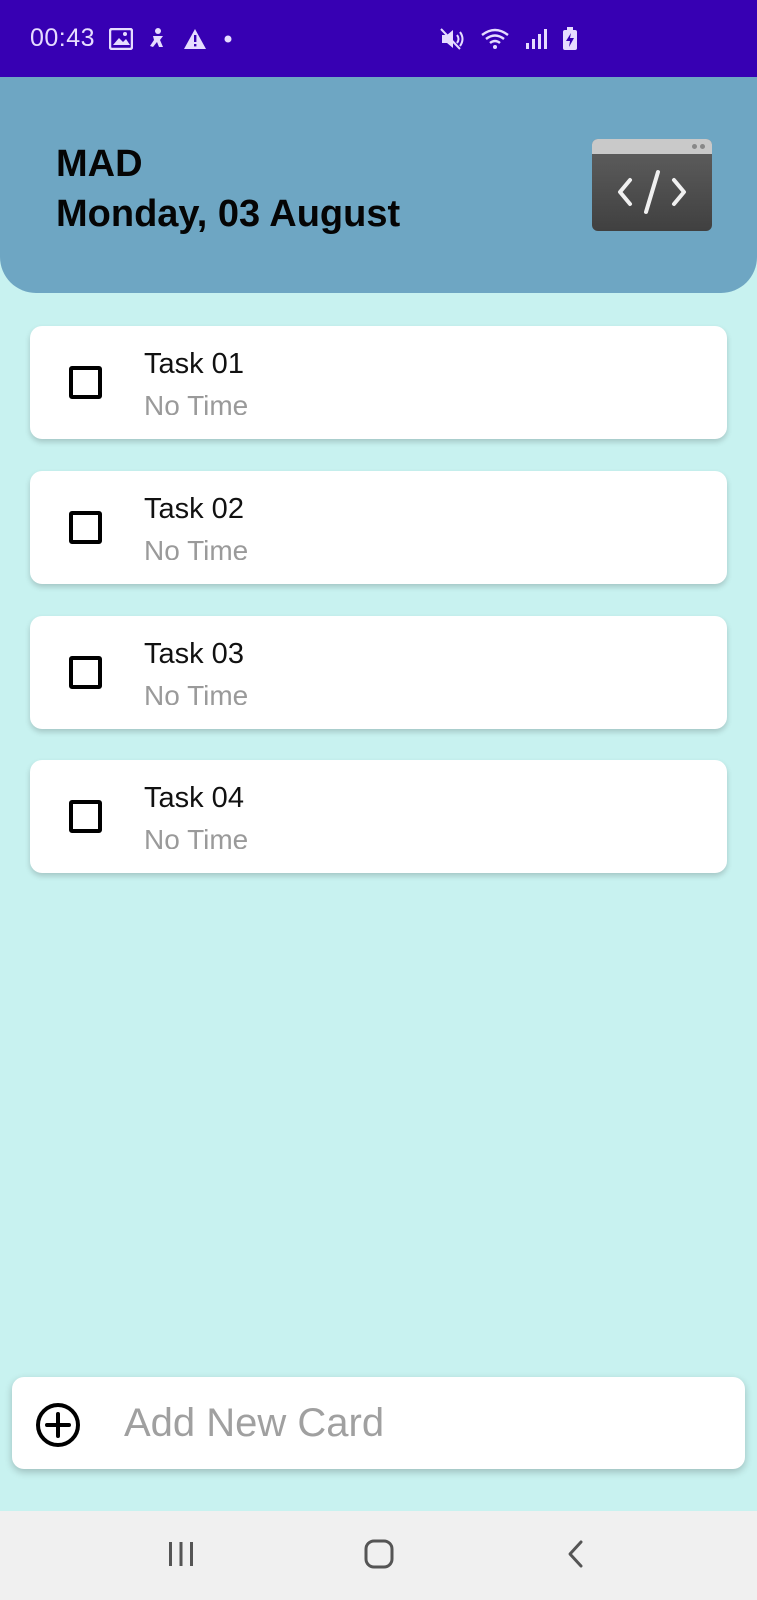  What do you see at coordinates (570, 38) in the screenshot?
I see `battery-charging-icon` at bounding box center [570, 38].